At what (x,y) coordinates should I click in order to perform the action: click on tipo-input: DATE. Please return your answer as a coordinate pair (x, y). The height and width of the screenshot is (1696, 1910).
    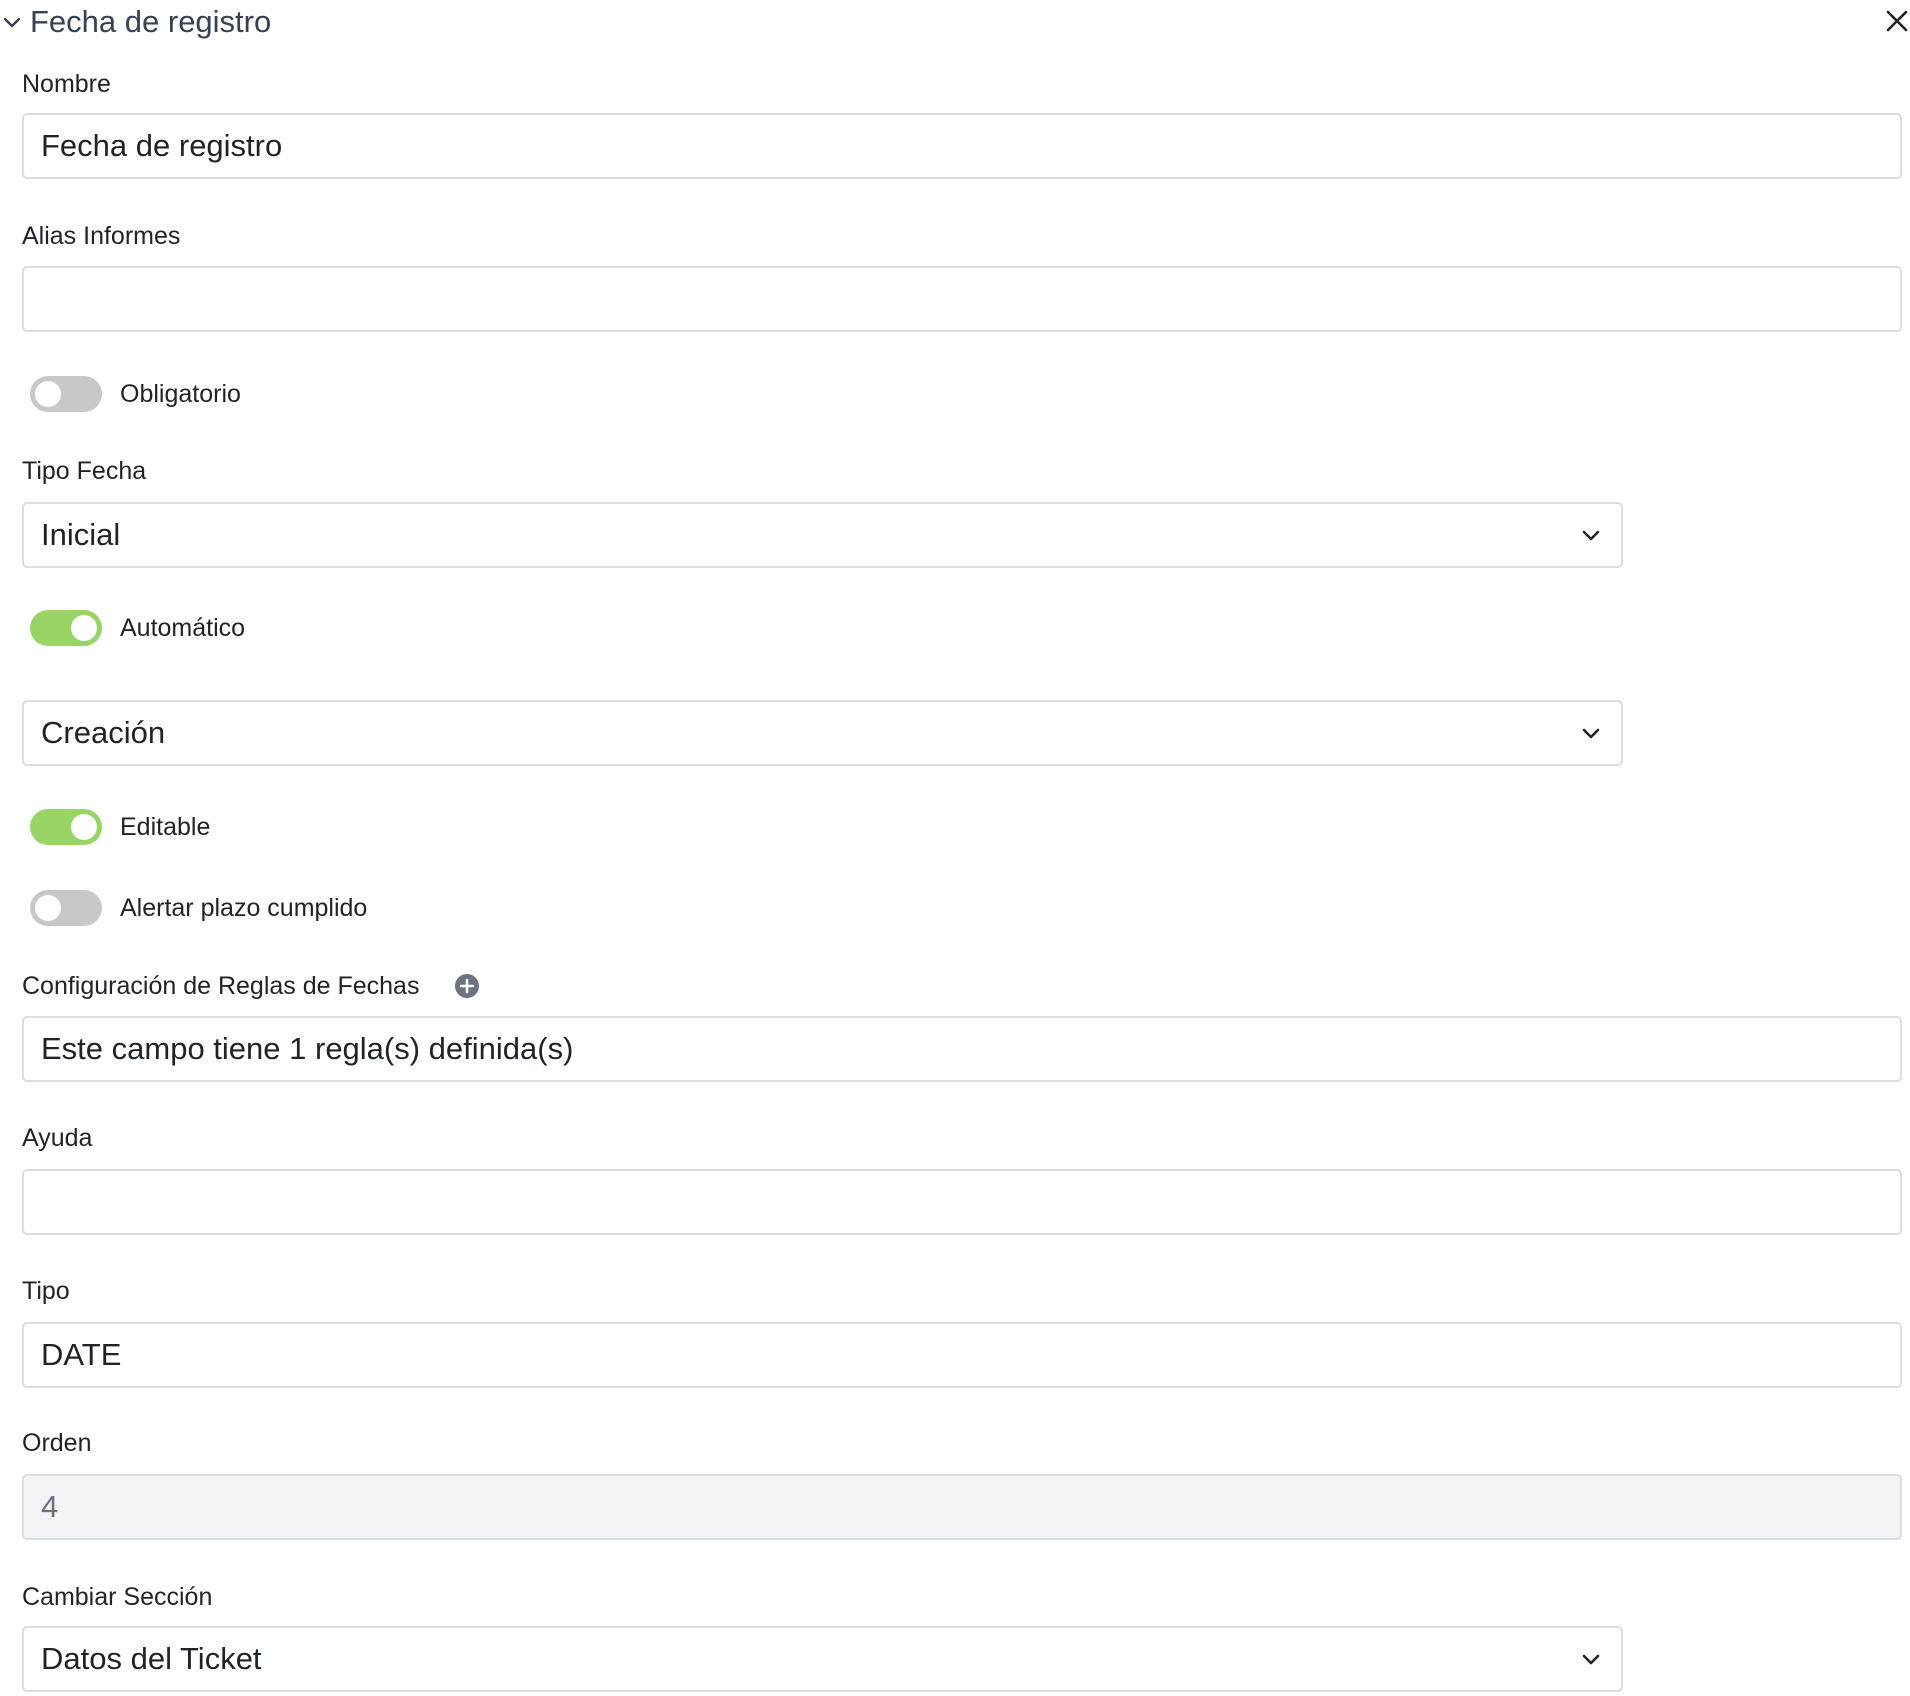
    Looking at the image, I should click on (962, 1355).